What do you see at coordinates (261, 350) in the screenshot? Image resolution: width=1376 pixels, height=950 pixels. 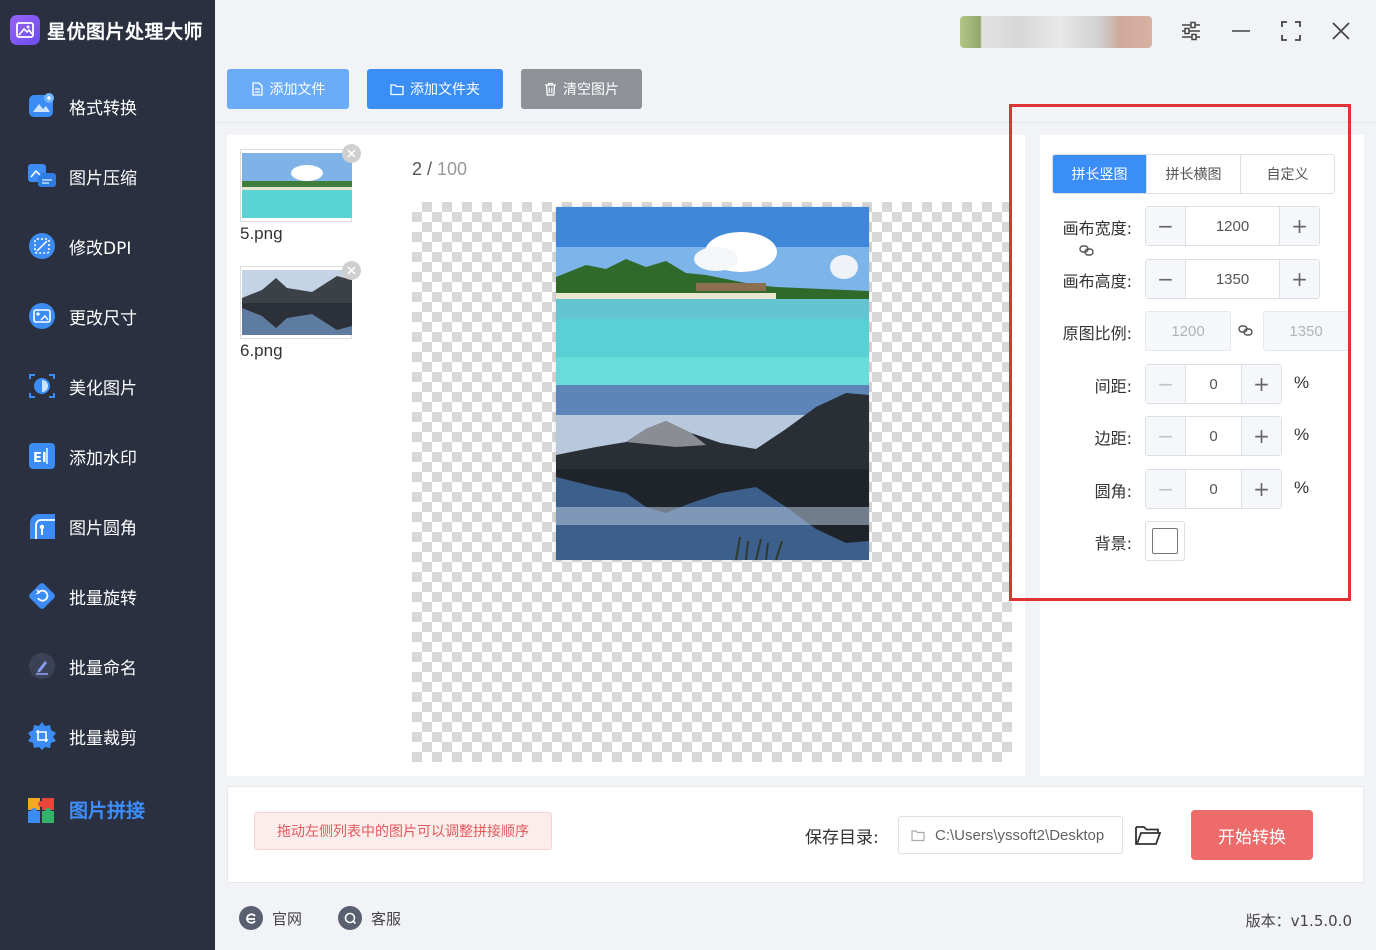 I see `file-name: 6.png` at bounding box center [261, 350].